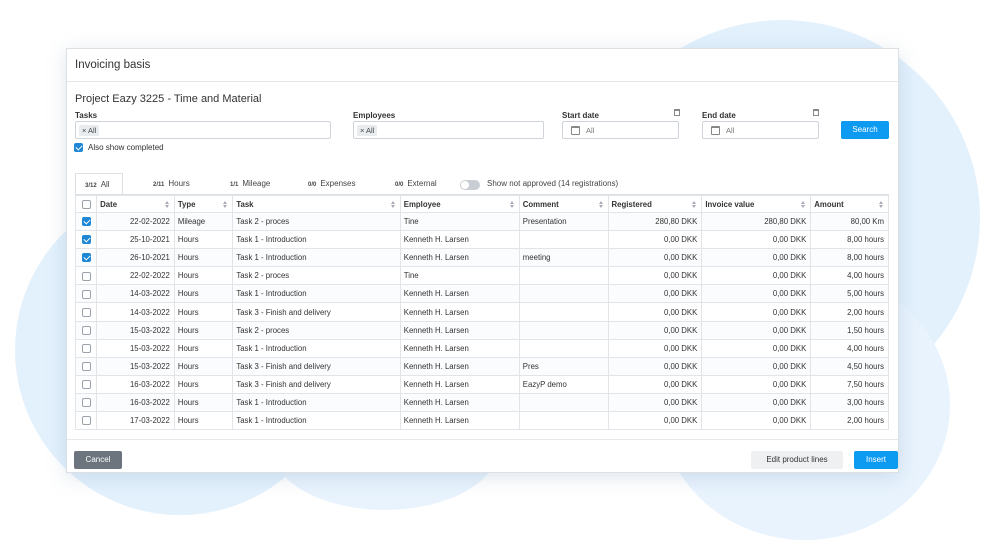  What do you see at coordinates (89, 130) in the screenshot?
I see `tasks-all-chip: × All` at bounding box center [89, 130].